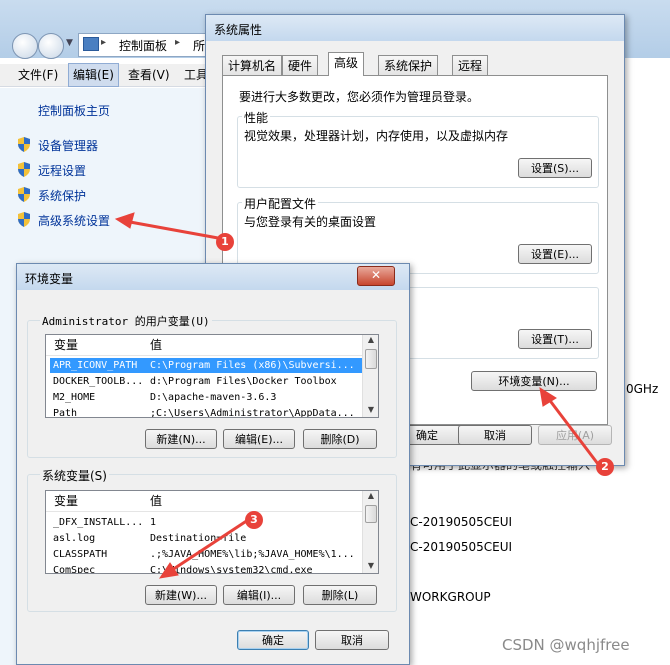 The height and width of the screenshot is (665, 670). Describe the element at coordinates (573, 431) in the screenshot. I see `arrow-2-line` at that location.